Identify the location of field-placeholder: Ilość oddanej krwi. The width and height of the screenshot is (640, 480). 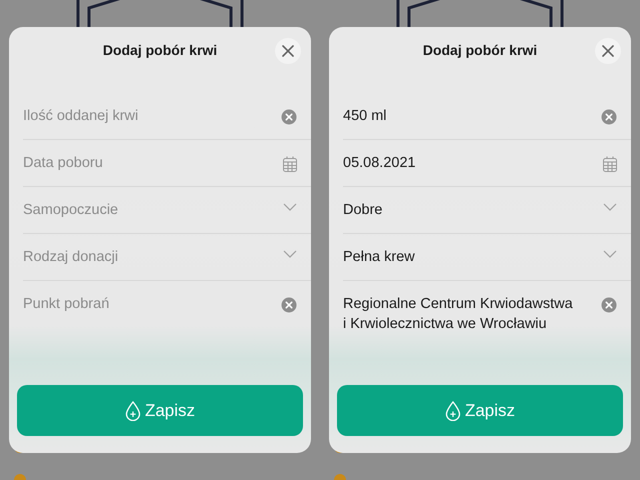
(80, 116).